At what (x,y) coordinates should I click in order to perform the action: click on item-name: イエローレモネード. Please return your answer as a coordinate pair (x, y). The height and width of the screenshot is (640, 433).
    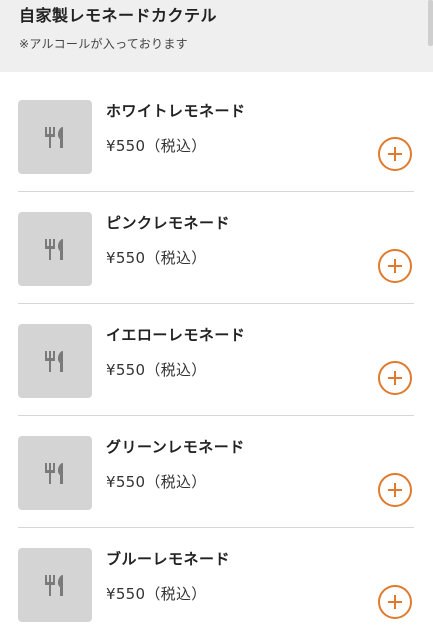
    Looking at the image, I should click on (176, 335).